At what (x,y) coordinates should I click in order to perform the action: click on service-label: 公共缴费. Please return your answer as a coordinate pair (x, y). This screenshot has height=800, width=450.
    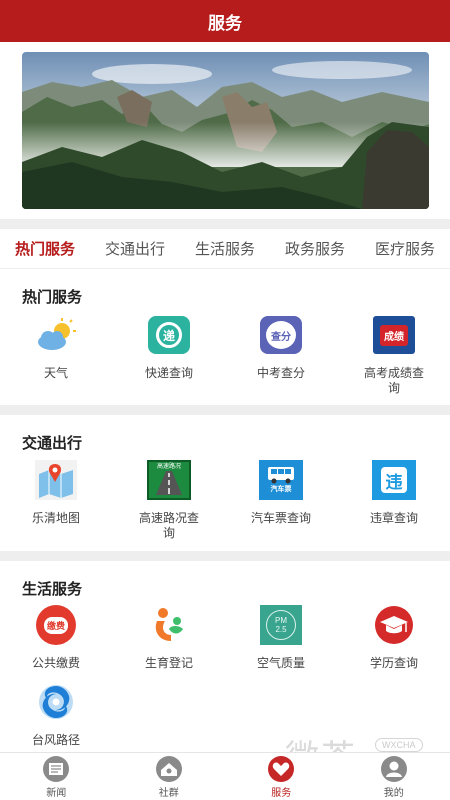
    Looking at the image, I should click on (55, 663).